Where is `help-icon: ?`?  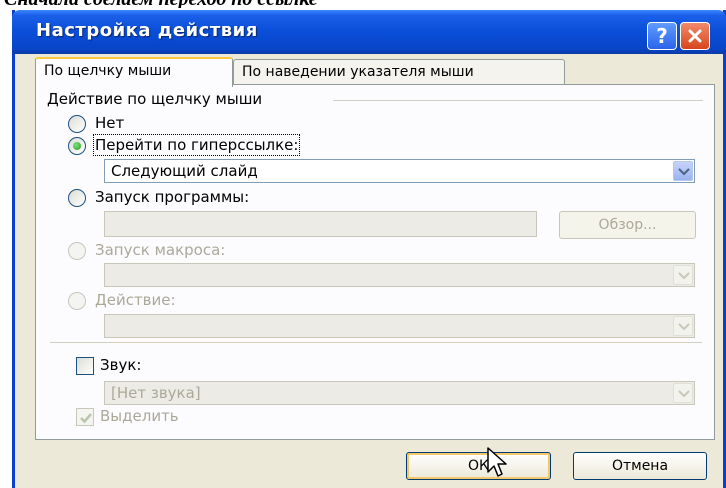
help-icon: ? is located at coordinates (662, 36).